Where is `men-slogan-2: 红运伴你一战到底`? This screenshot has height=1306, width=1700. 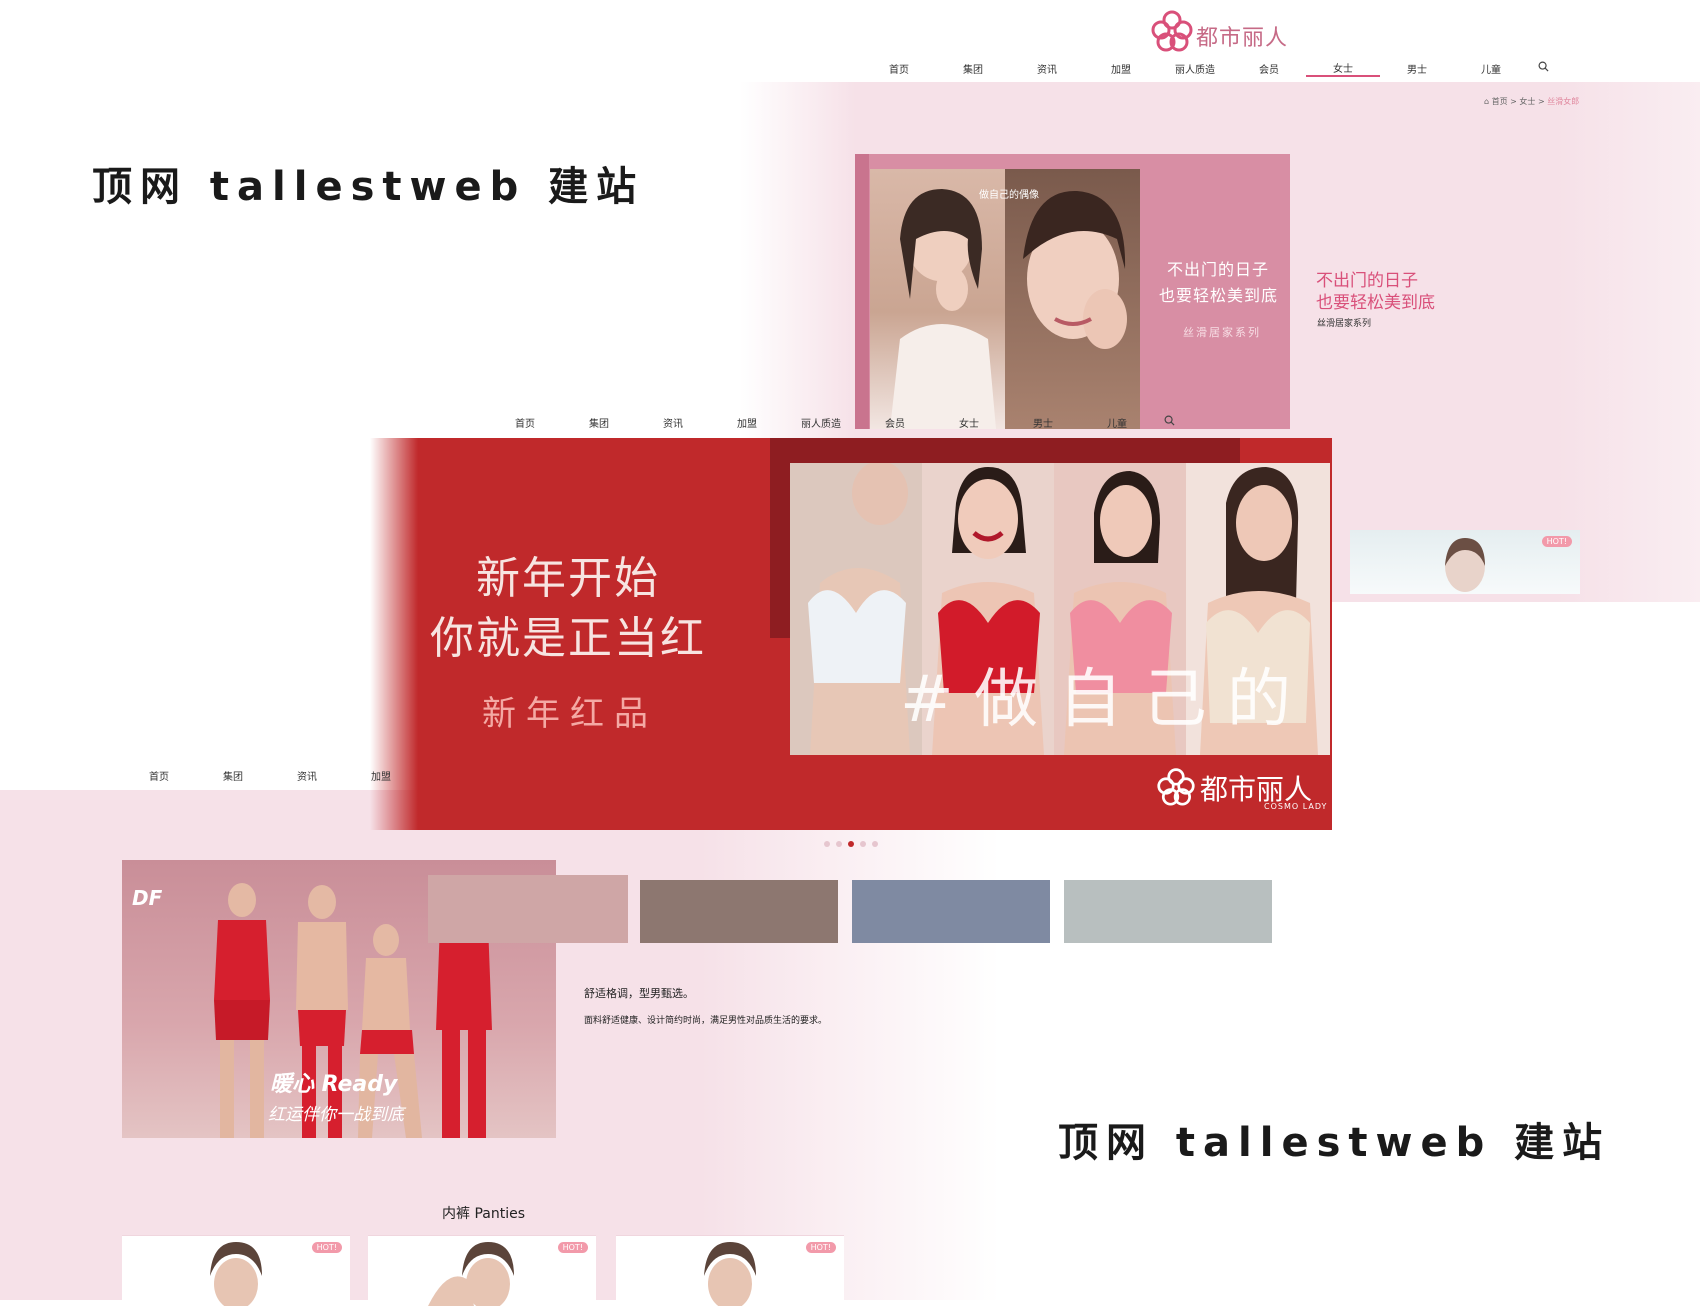
men-slogan-2: 红运伴你一战到底 is located at coordinates (336, 1115).